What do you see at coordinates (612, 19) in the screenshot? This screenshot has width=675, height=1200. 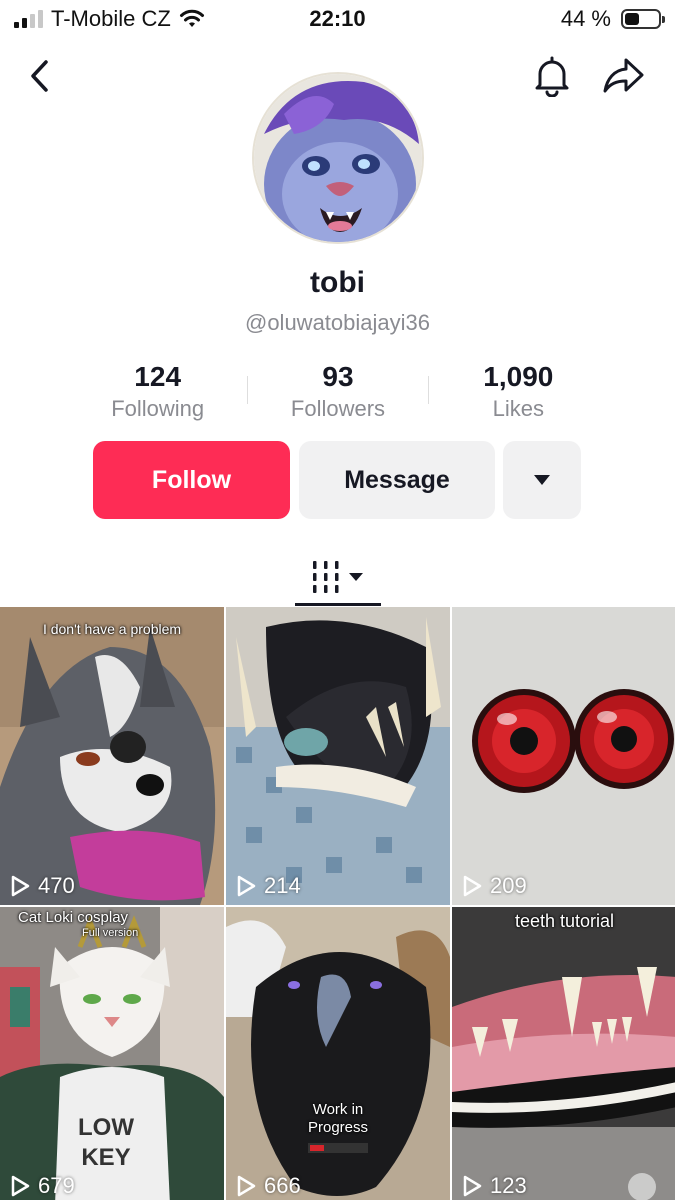 I see `status-right: 44 %` at bounding box center [612, 19].